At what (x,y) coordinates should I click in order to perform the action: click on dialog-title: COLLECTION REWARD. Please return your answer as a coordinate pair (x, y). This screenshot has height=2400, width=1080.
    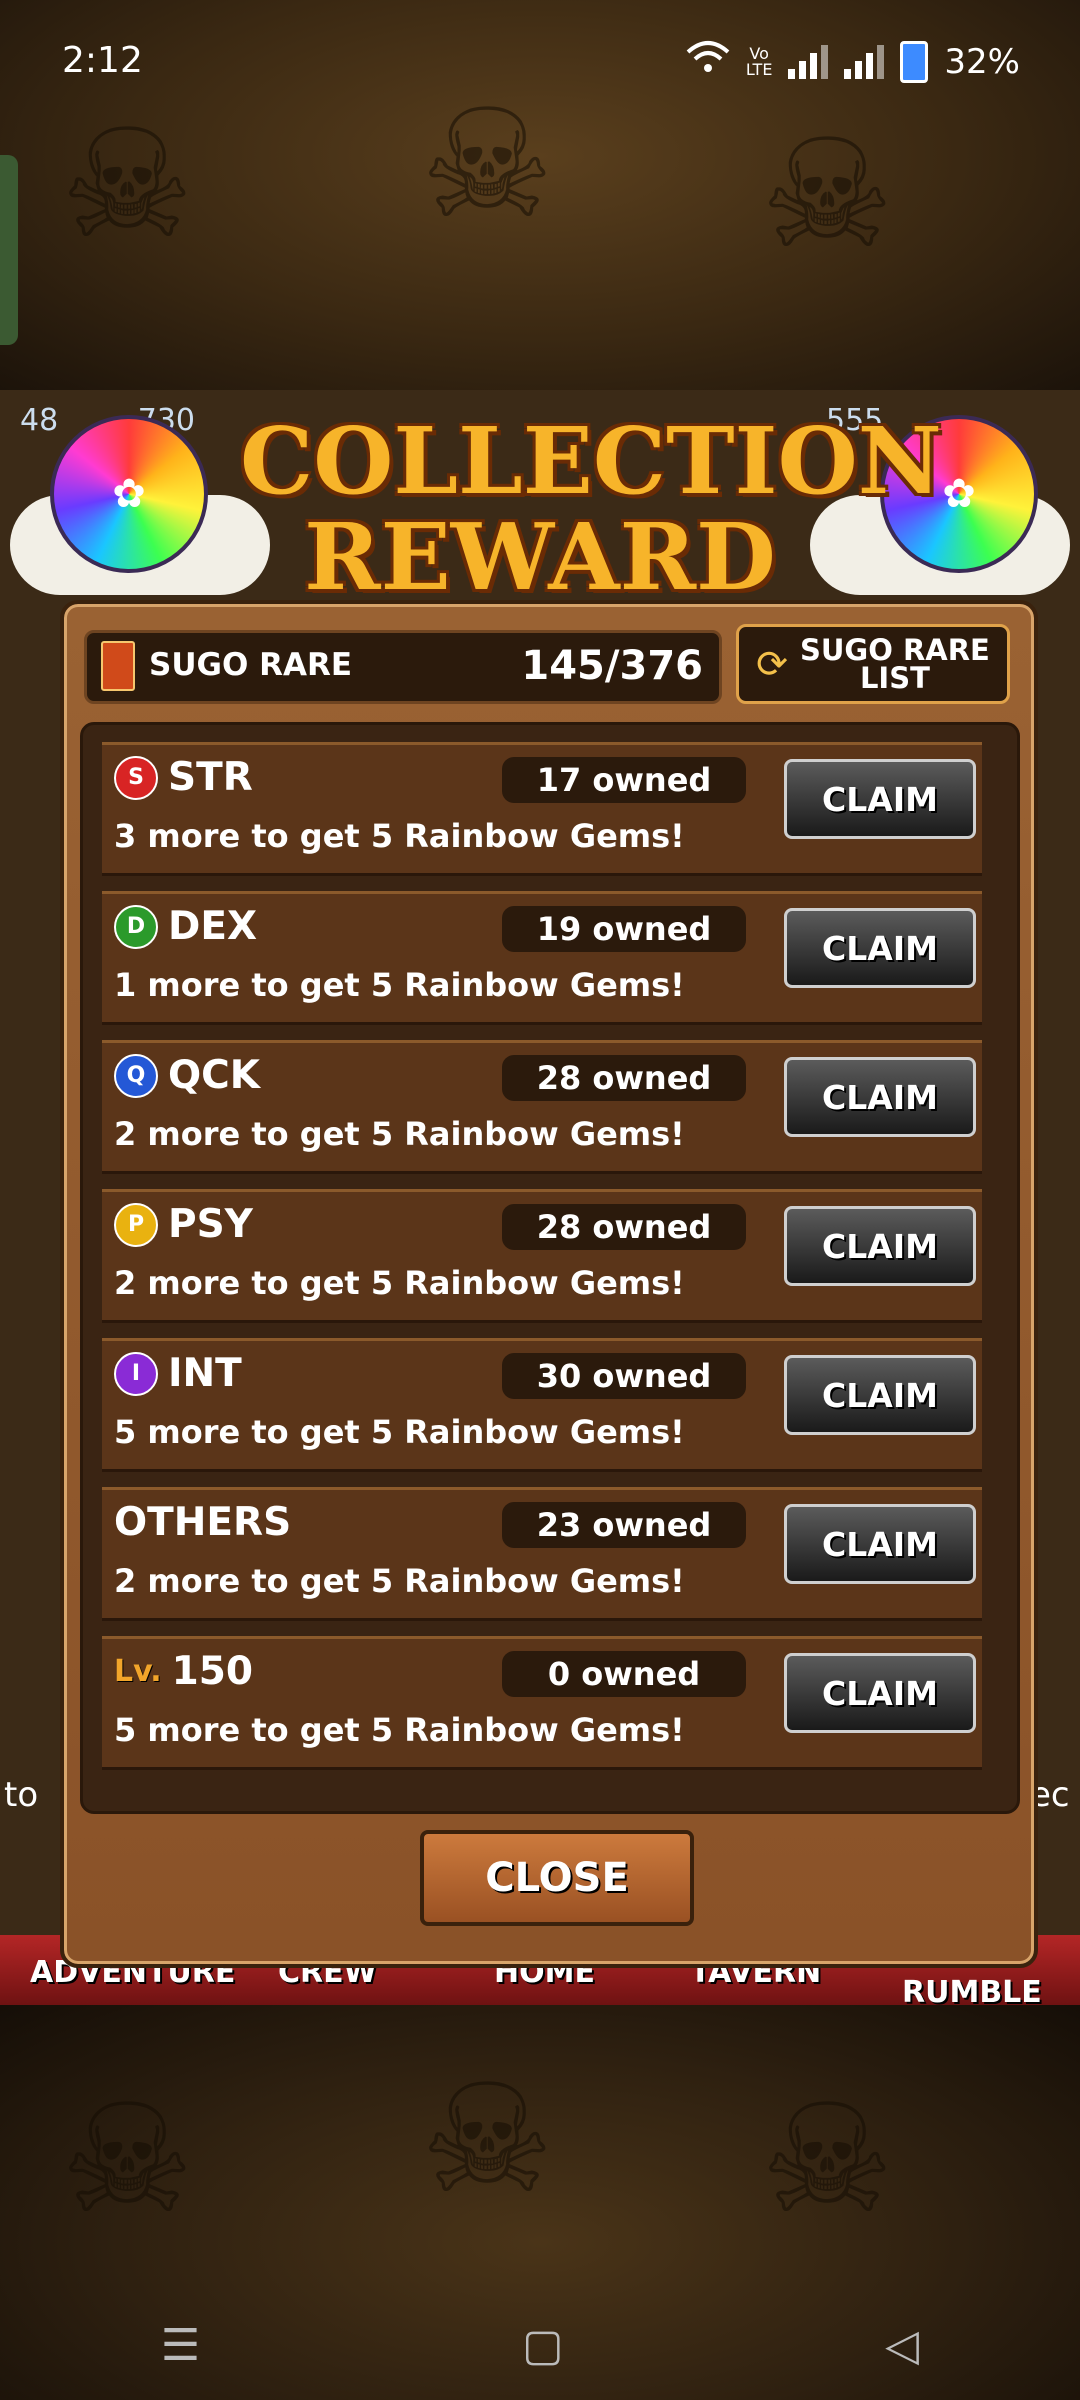
    Looking at the image, I should click on (591, 509).